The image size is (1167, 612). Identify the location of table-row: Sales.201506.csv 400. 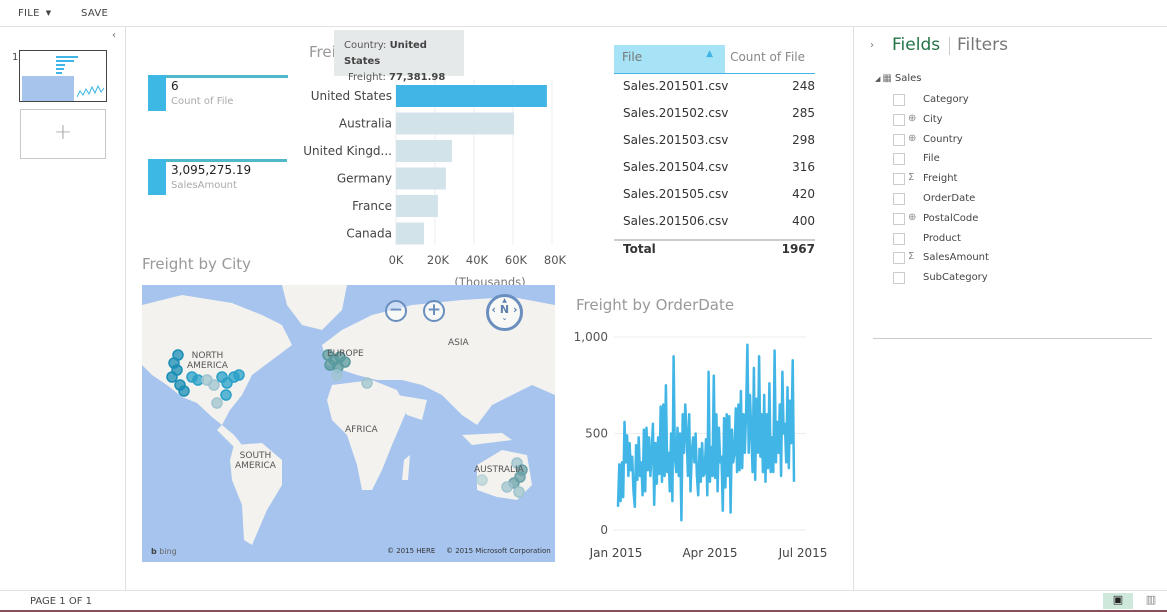
(714, 222).